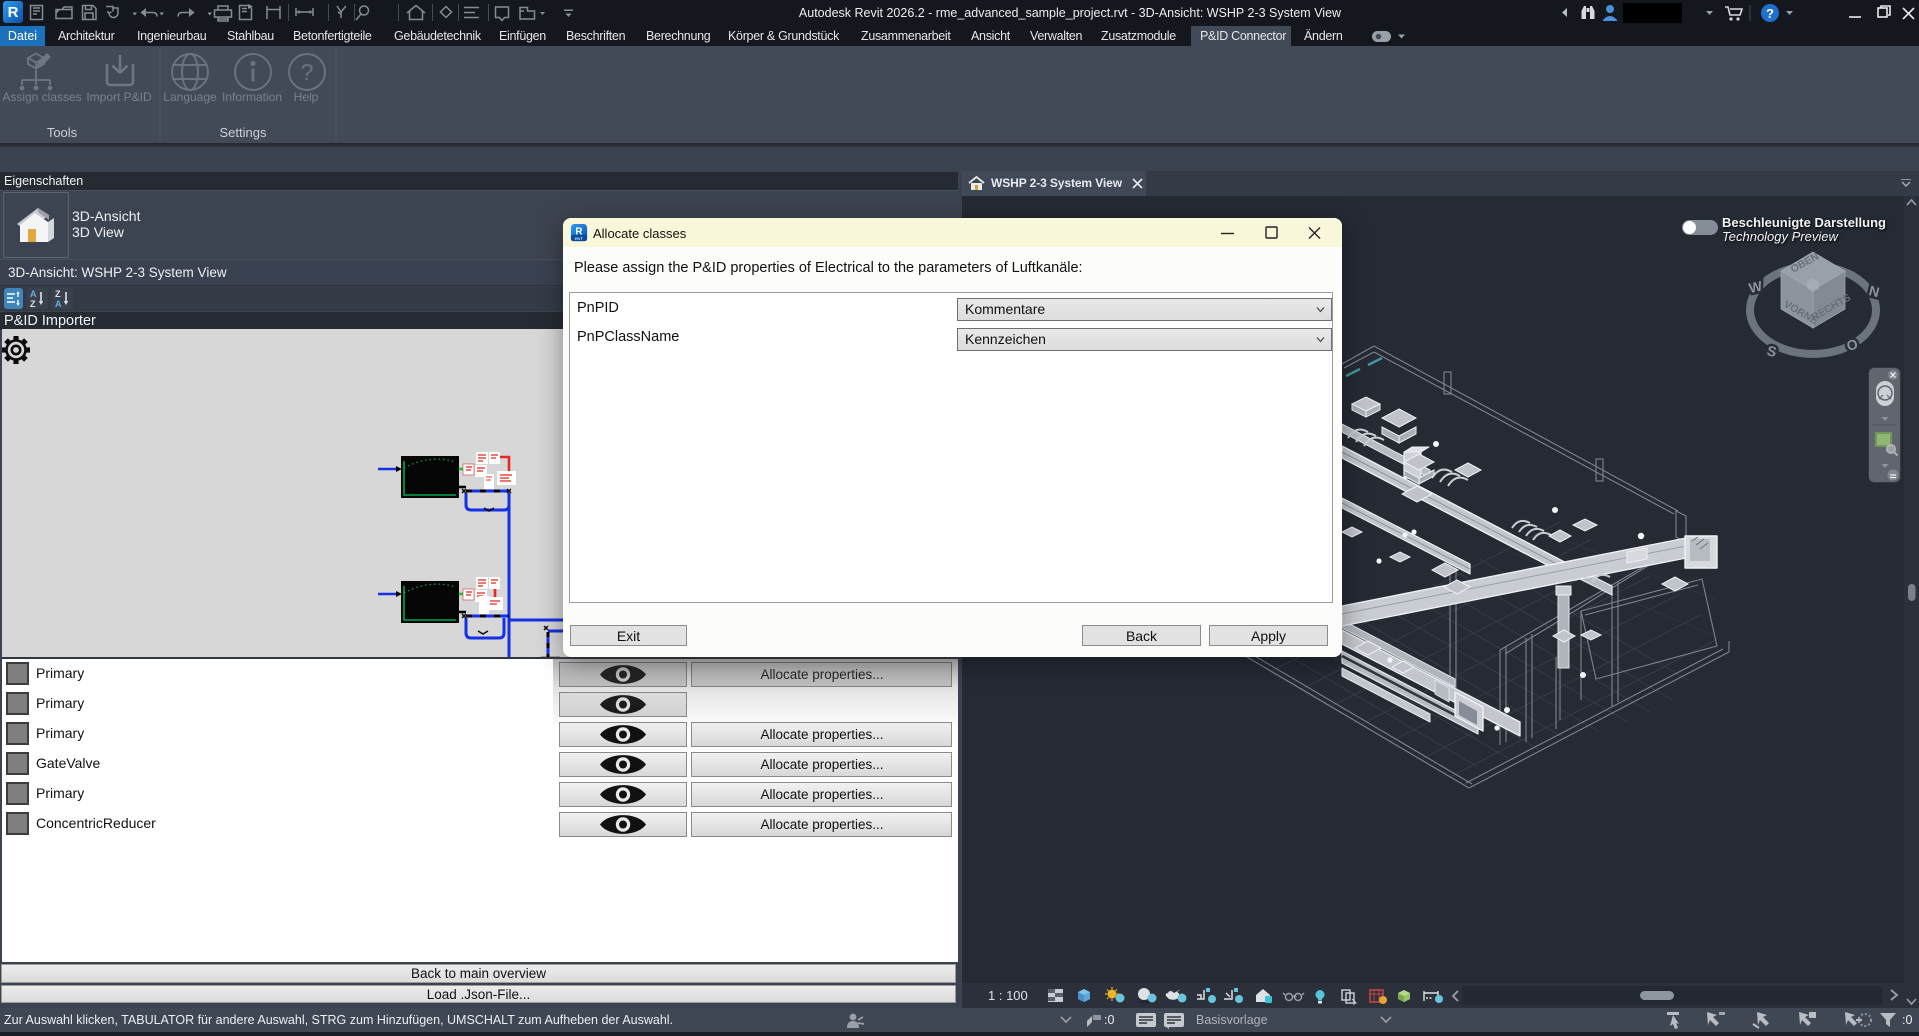 This screenshot has height=1036, width=1919. What do you see at coordinates (119, 97) in the screenshot?
I see `svg-text: Import P&ID` at bounding box center [119, 97].